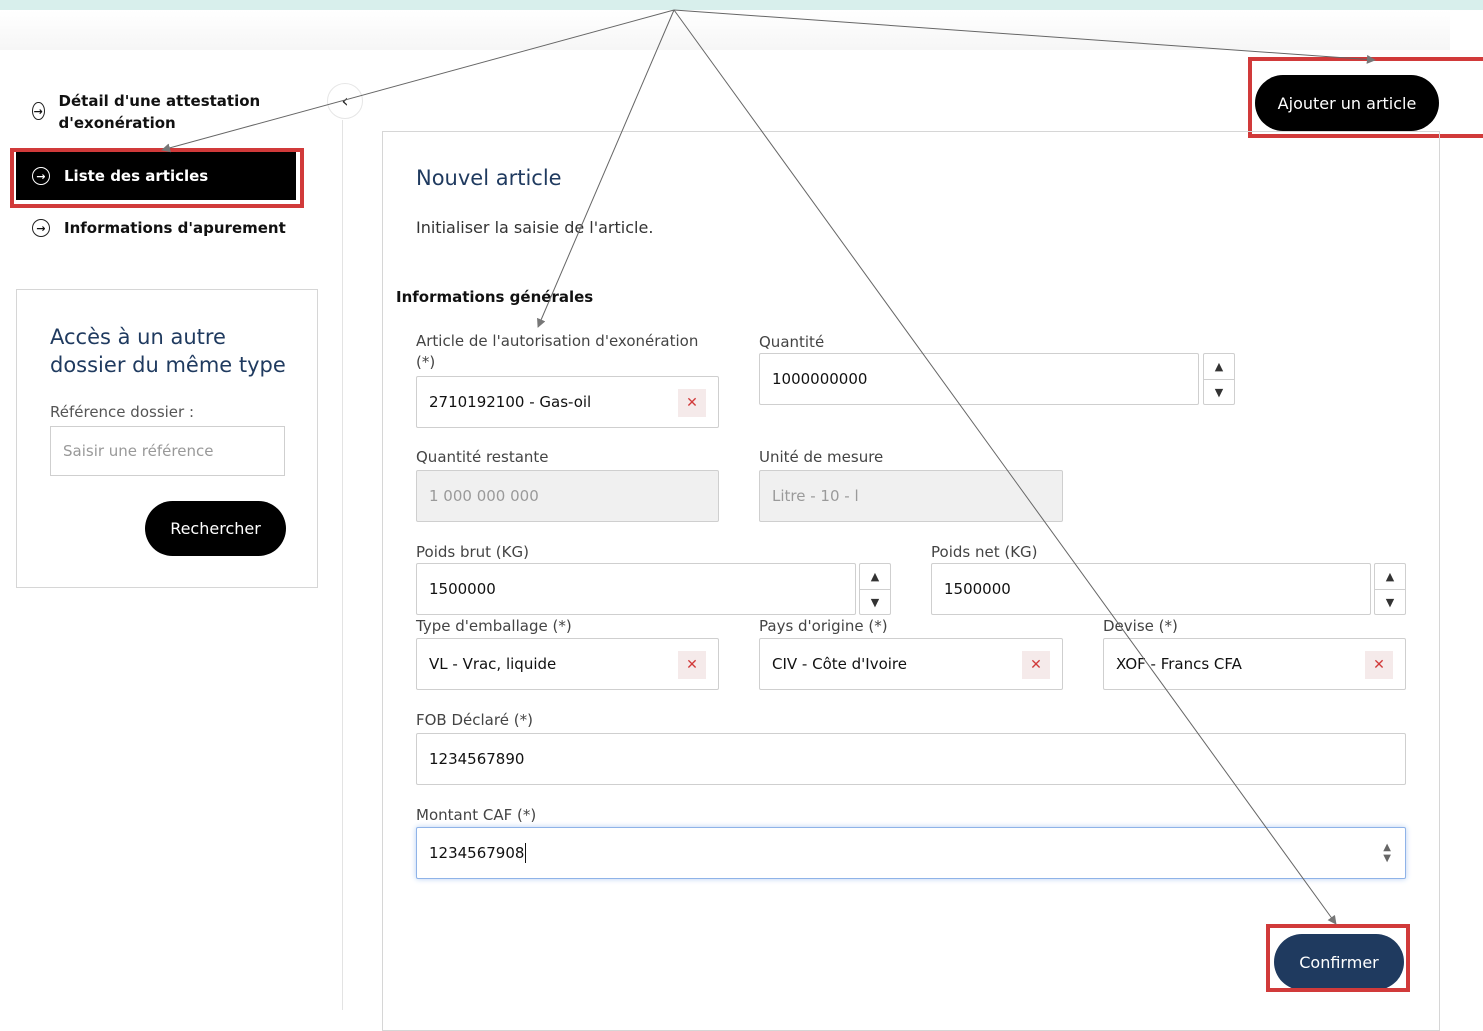 The image size is (1483, 1031). I want to click on emballage-label: Type d'emballage (*), so click(494, 626).